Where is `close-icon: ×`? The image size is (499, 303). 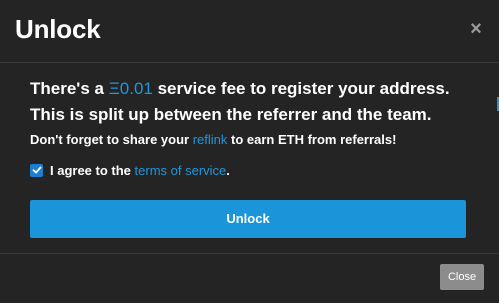
close-icon: × is located at coordinates (476, 29).